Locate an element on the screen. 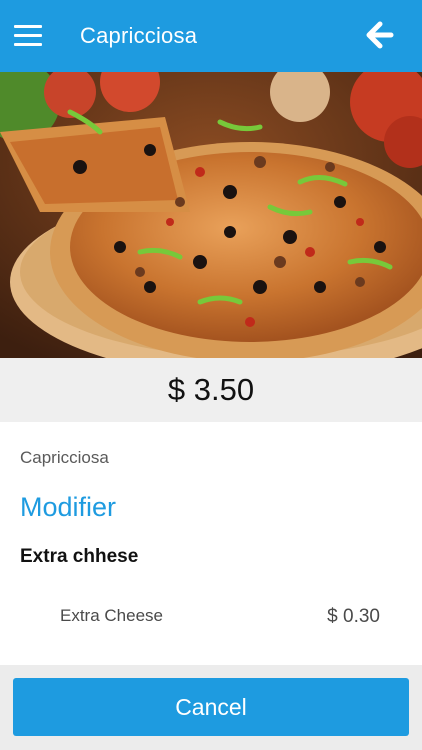 The height and width of the screenshot is (750, 422). hamburger-menu-icon is located at coordinates (28, 35).